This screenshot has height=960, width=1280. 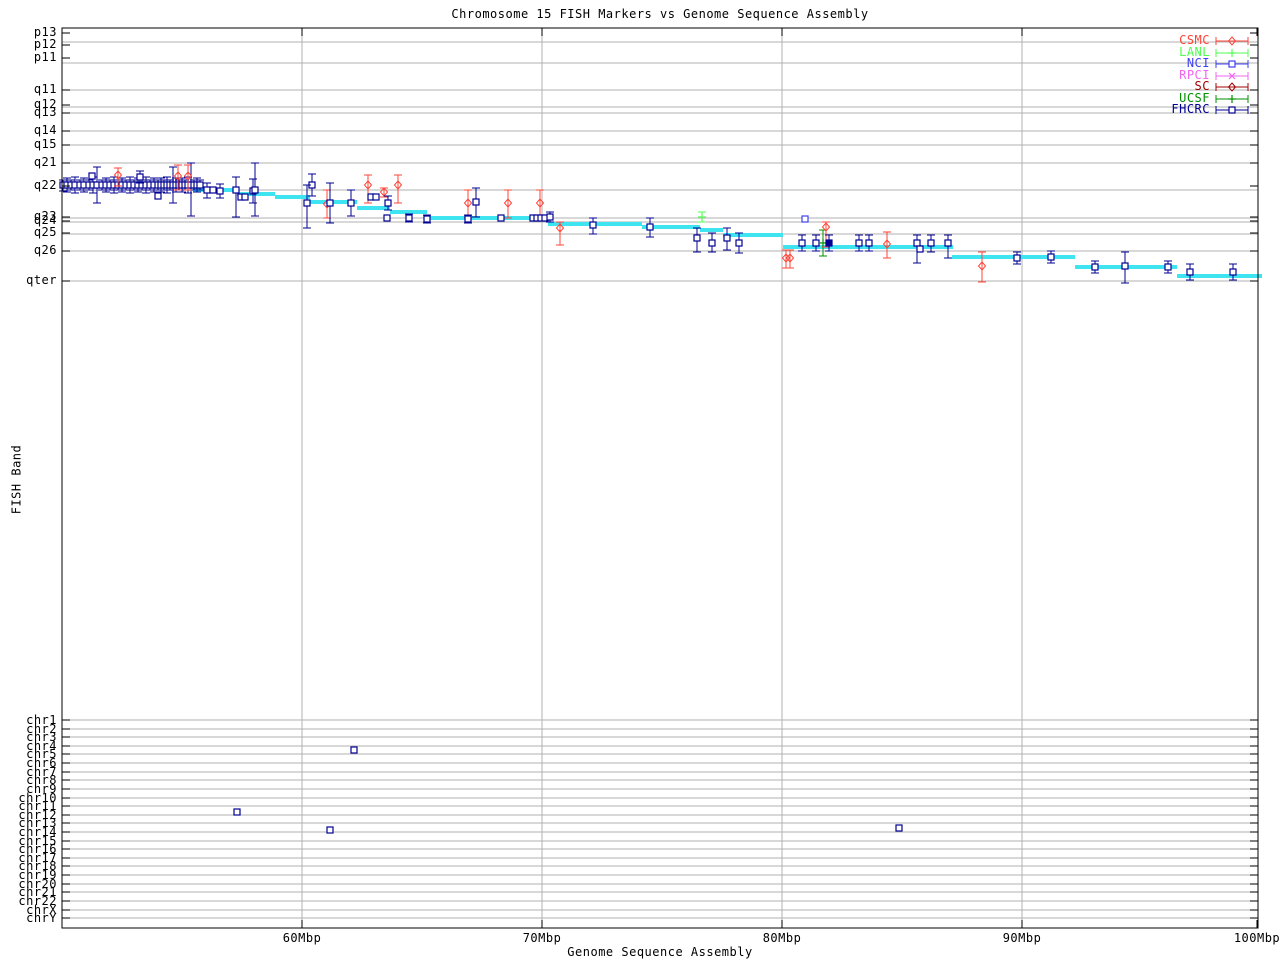 I want to click on band-label-q15: q15, so click(x=45, y=144).